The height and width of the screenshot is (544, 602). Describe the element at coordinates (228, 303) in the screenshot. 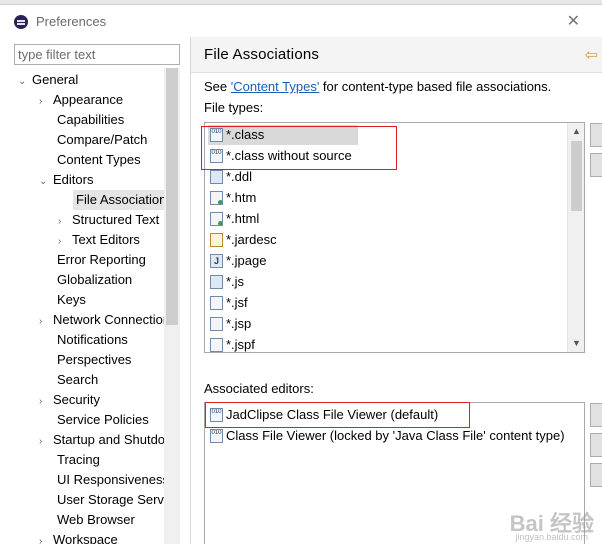

I see `file-type-row-jsf: *.jsf` at that location.